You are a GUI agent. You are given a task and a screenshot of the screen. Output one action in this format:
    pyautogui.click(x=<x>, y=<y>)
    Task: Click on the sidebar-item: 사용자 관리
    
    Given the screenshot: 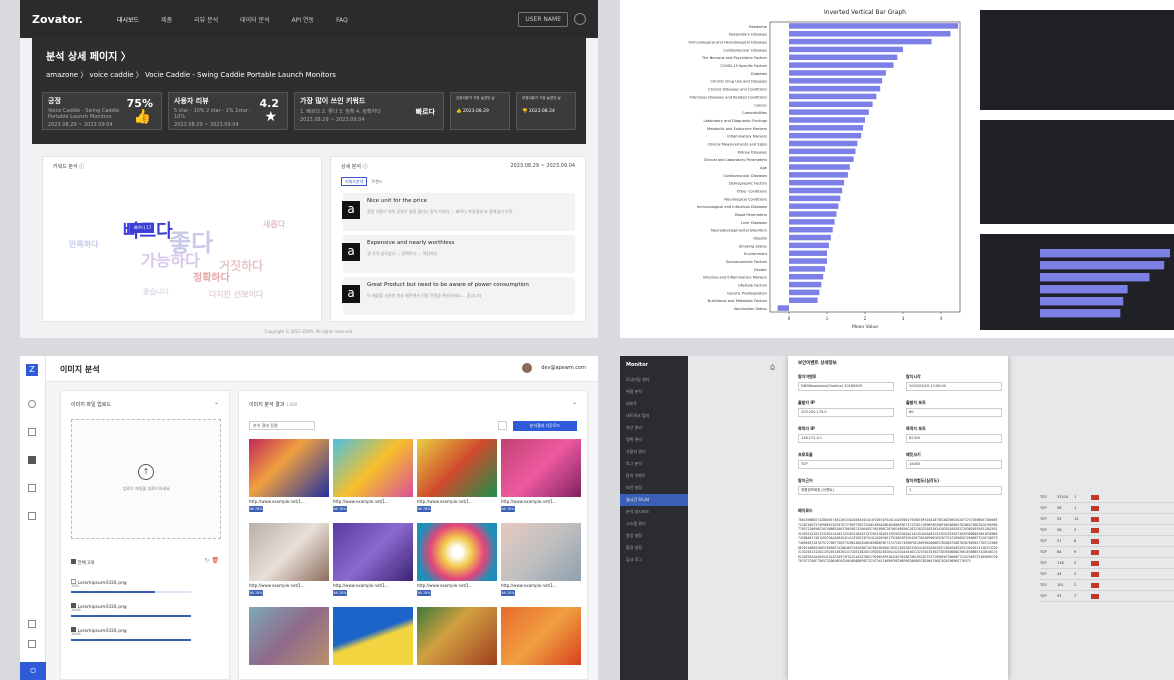 What is the action you would take?
    pyautogui.click(x=654, y=452)
    